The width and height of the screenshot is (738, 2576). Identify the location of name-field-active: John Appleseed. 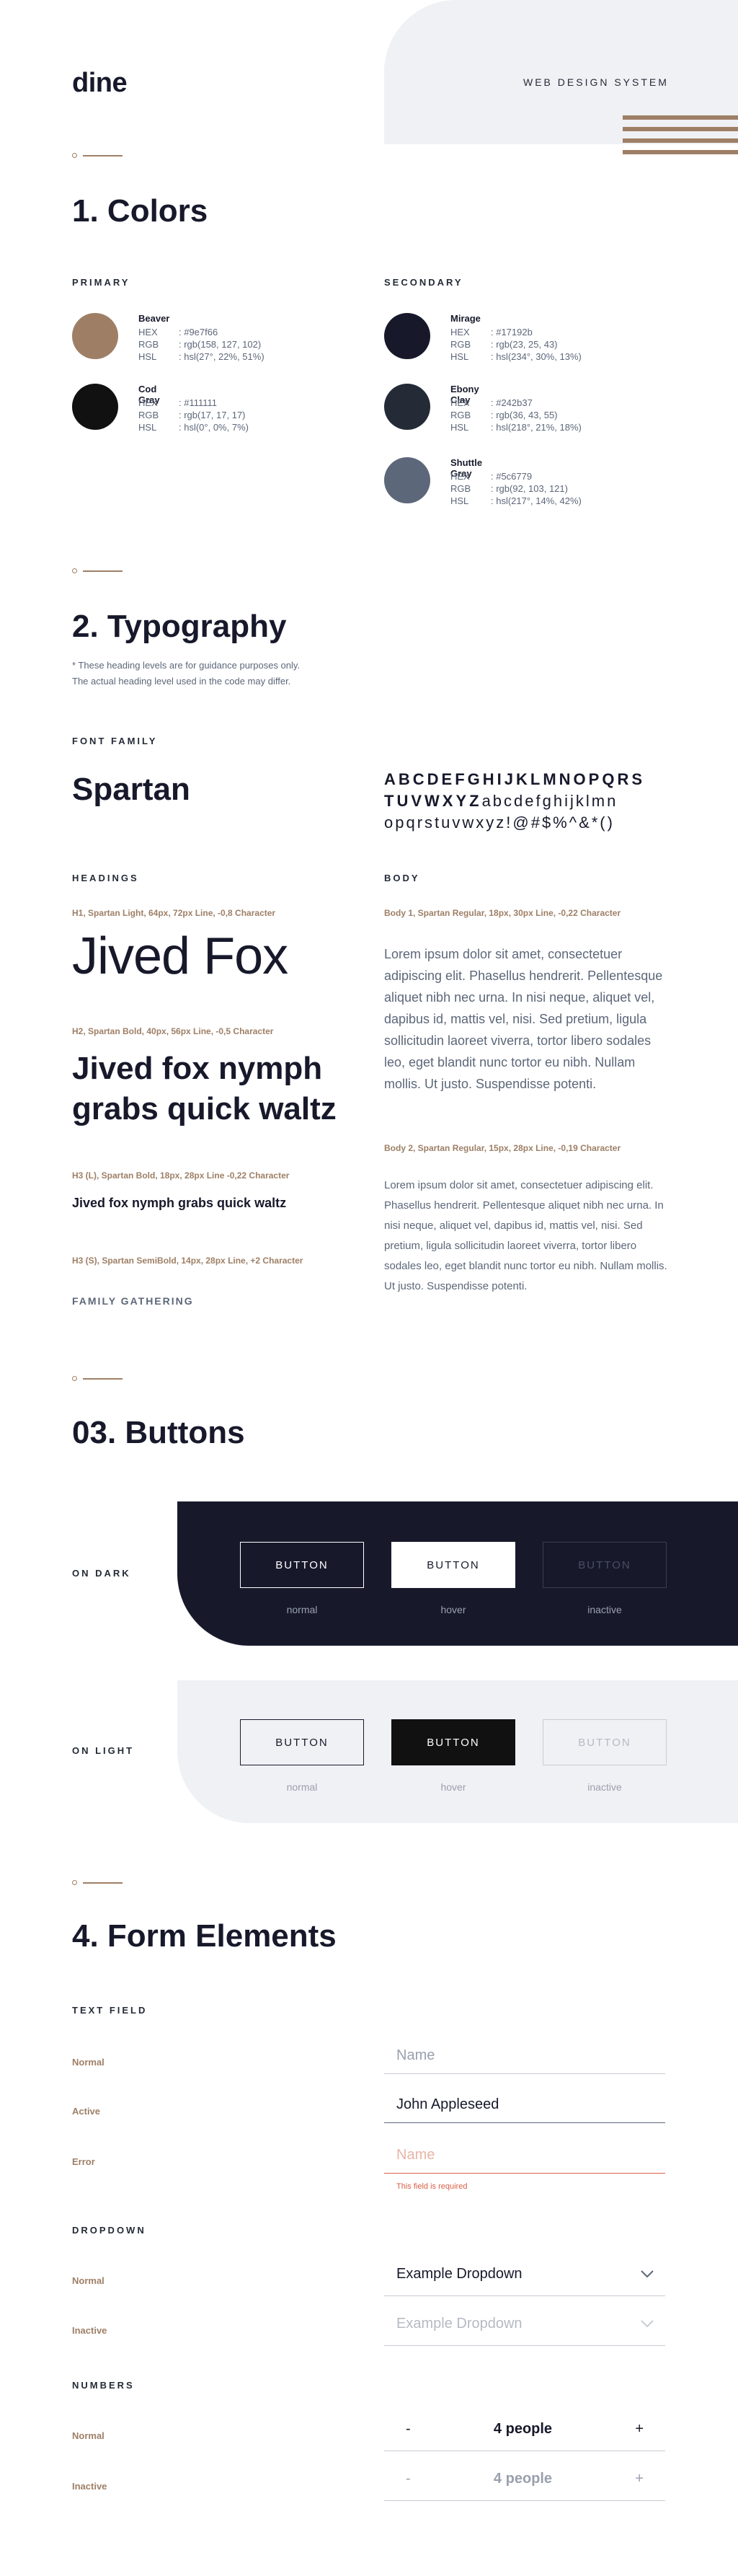
(524, 2105).